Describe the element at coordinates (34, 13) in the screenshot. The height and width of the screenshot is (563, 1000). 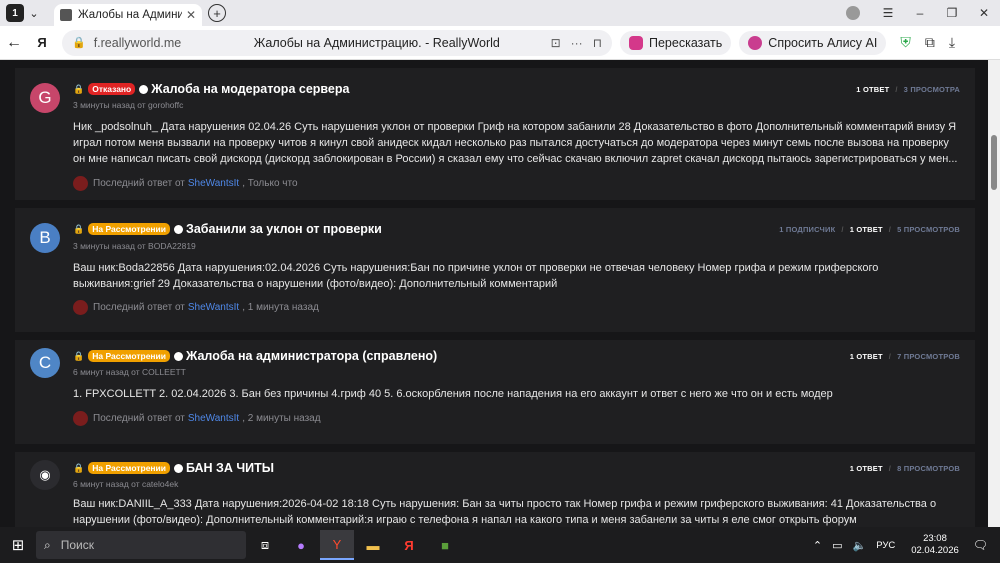
I see `chevron-down-icon: ⌄` at that location.